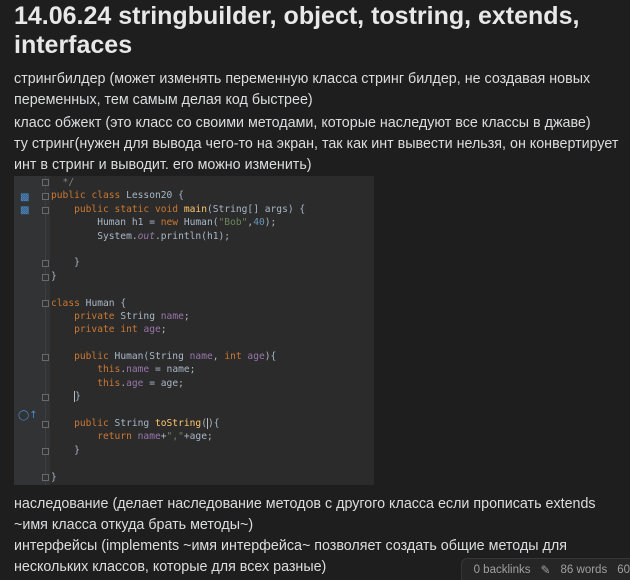 The image size is (630, 580). What do you see at coordinates (502, 570) in the screenshot?
I see `backlinks-count: 0 backlinks` at bounding box center [502, 570].